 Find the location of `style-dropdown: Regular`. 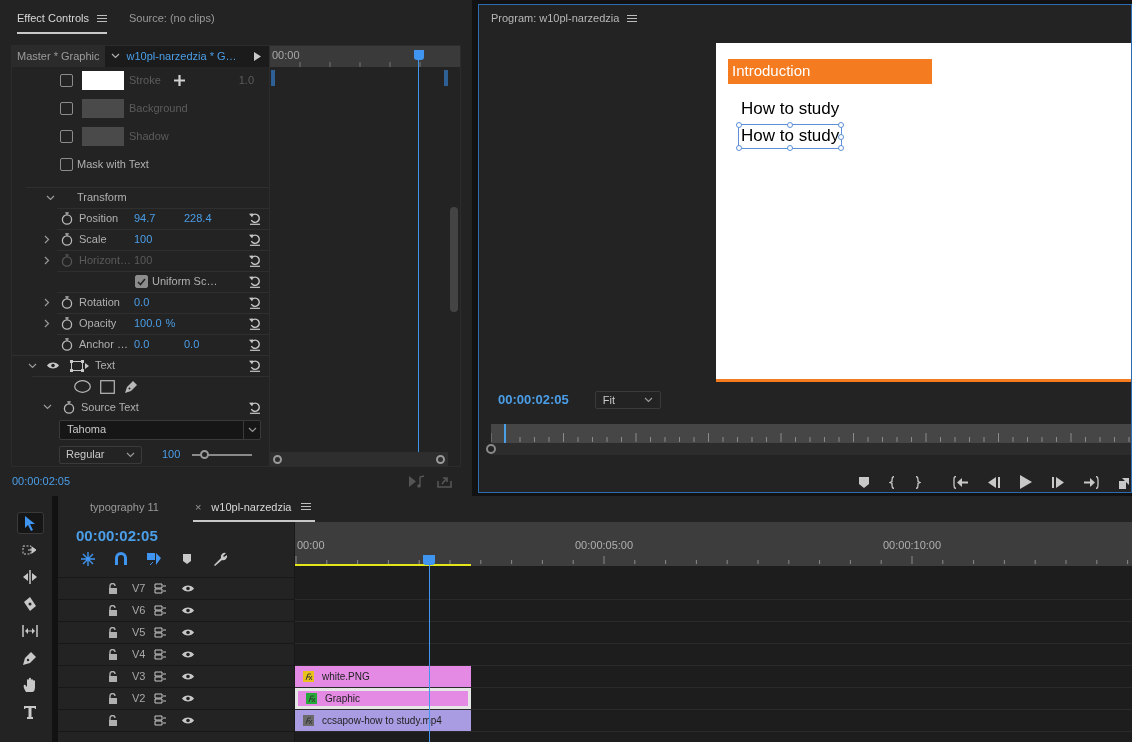

style-dropdown: Regular is located at coordinates (100, 454).